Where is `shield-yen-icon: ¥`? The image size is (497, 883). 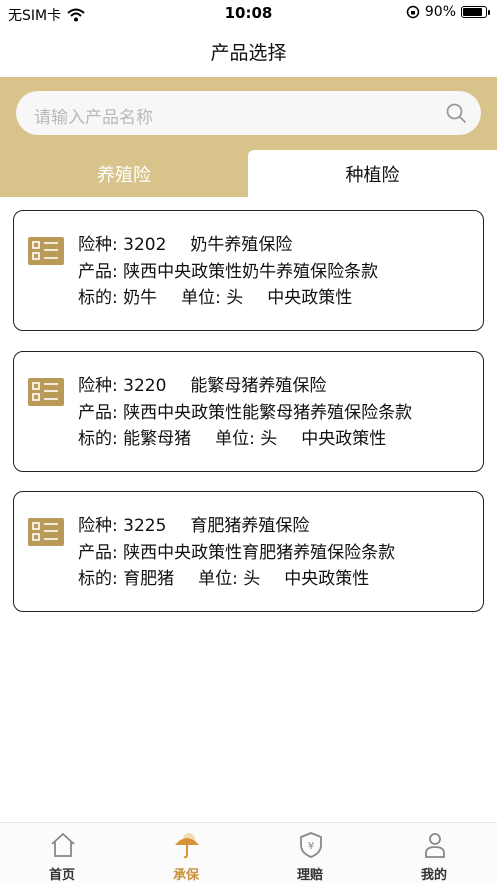 shield-yen-icon: ¥ is located at coordinates (311, 845).